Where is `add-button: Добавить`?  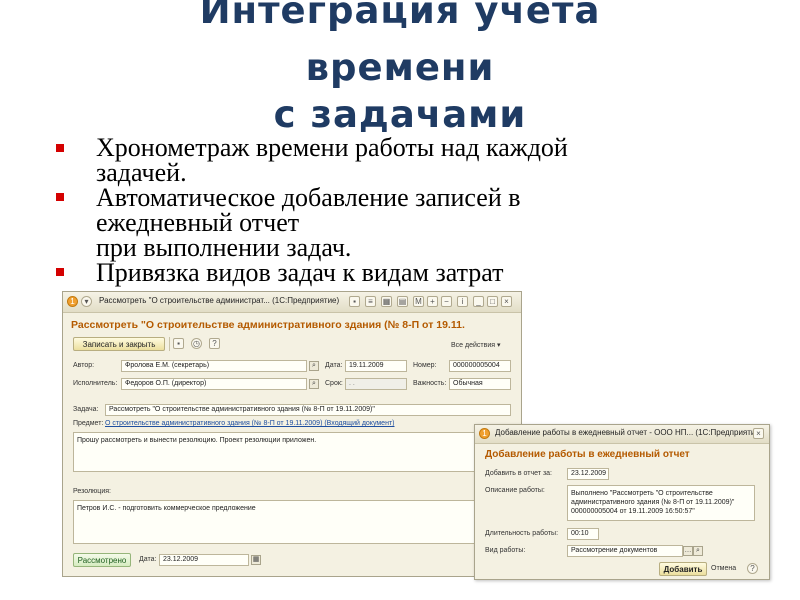 add-button: Добавить is located at coordinates (683, 569).